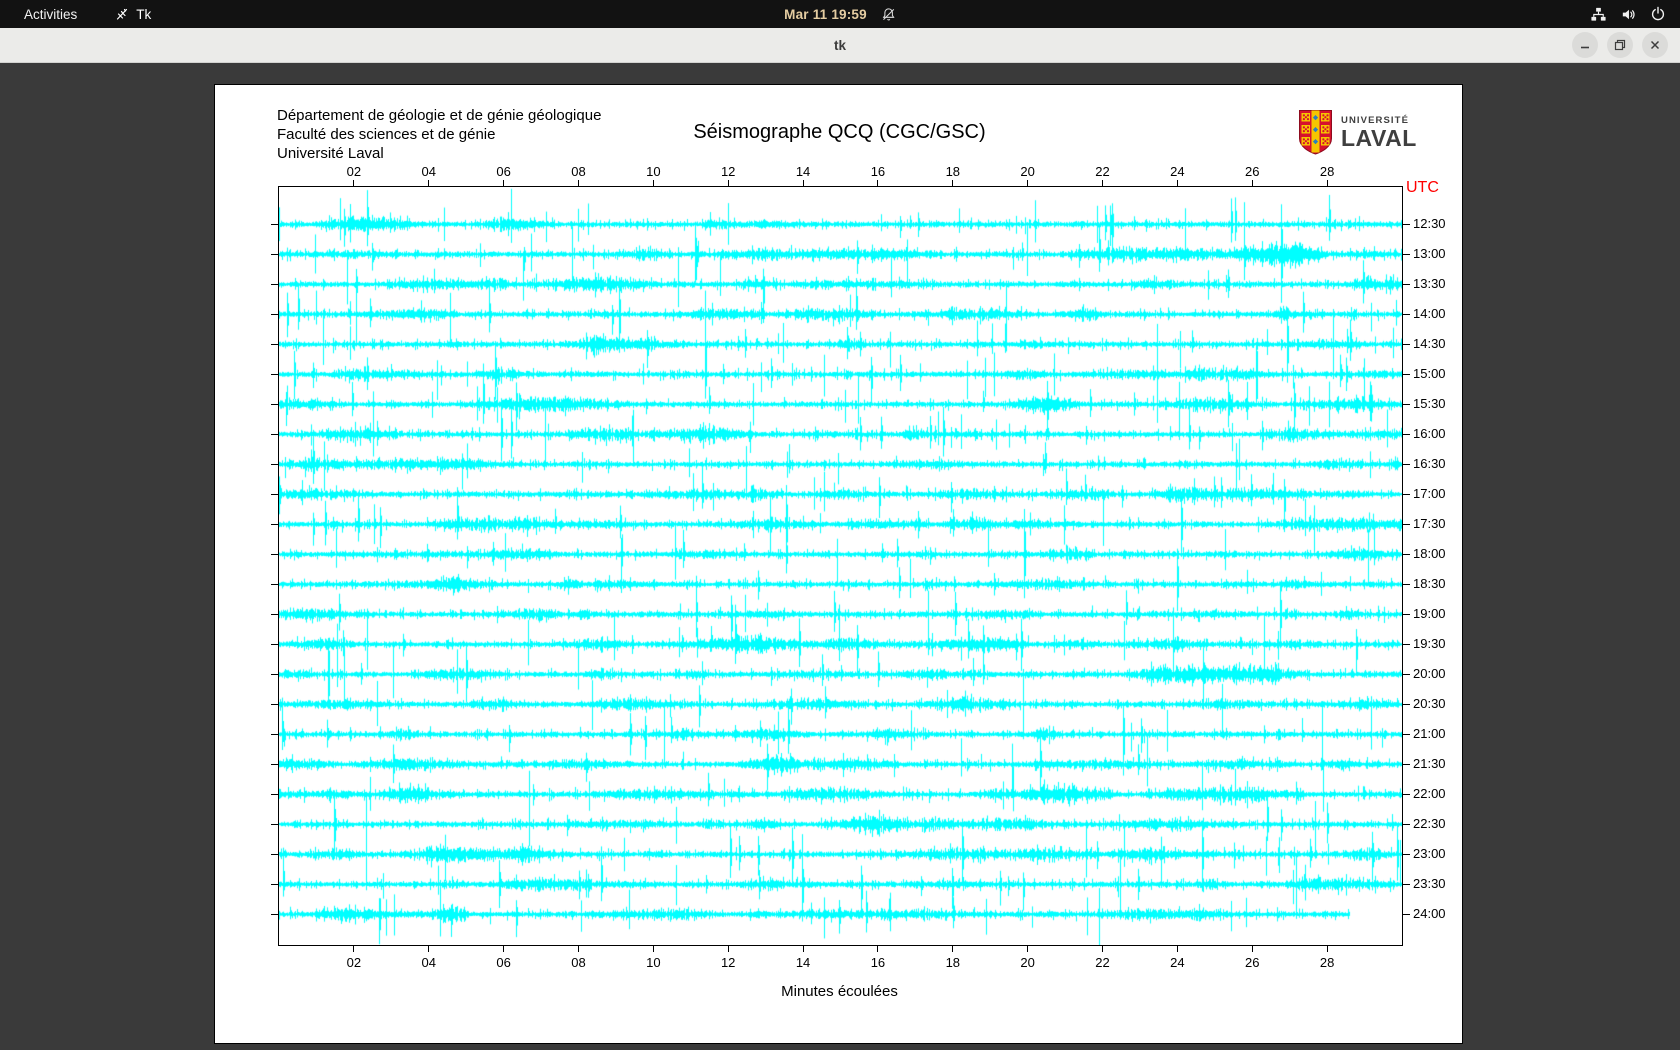 Image resolution: width=1680 pixels, height=1050 pixels. What do you see at coordinates (1429, 583) in the screenshot?
I see `trace-time-label: 18:30` at bounding box center [1429, 583].